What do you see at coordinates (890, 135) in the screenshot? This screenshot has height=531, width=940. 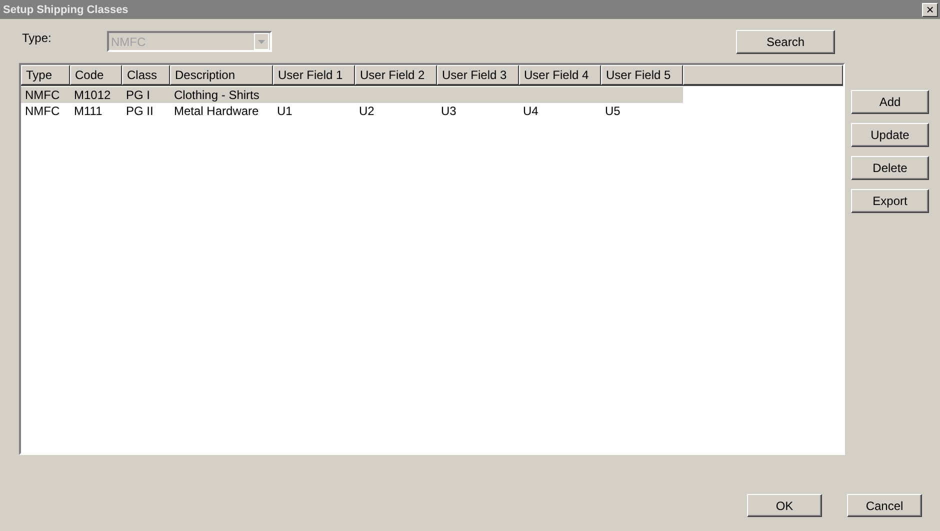 I see `action-button: Update` at bounding box center [890, 135].